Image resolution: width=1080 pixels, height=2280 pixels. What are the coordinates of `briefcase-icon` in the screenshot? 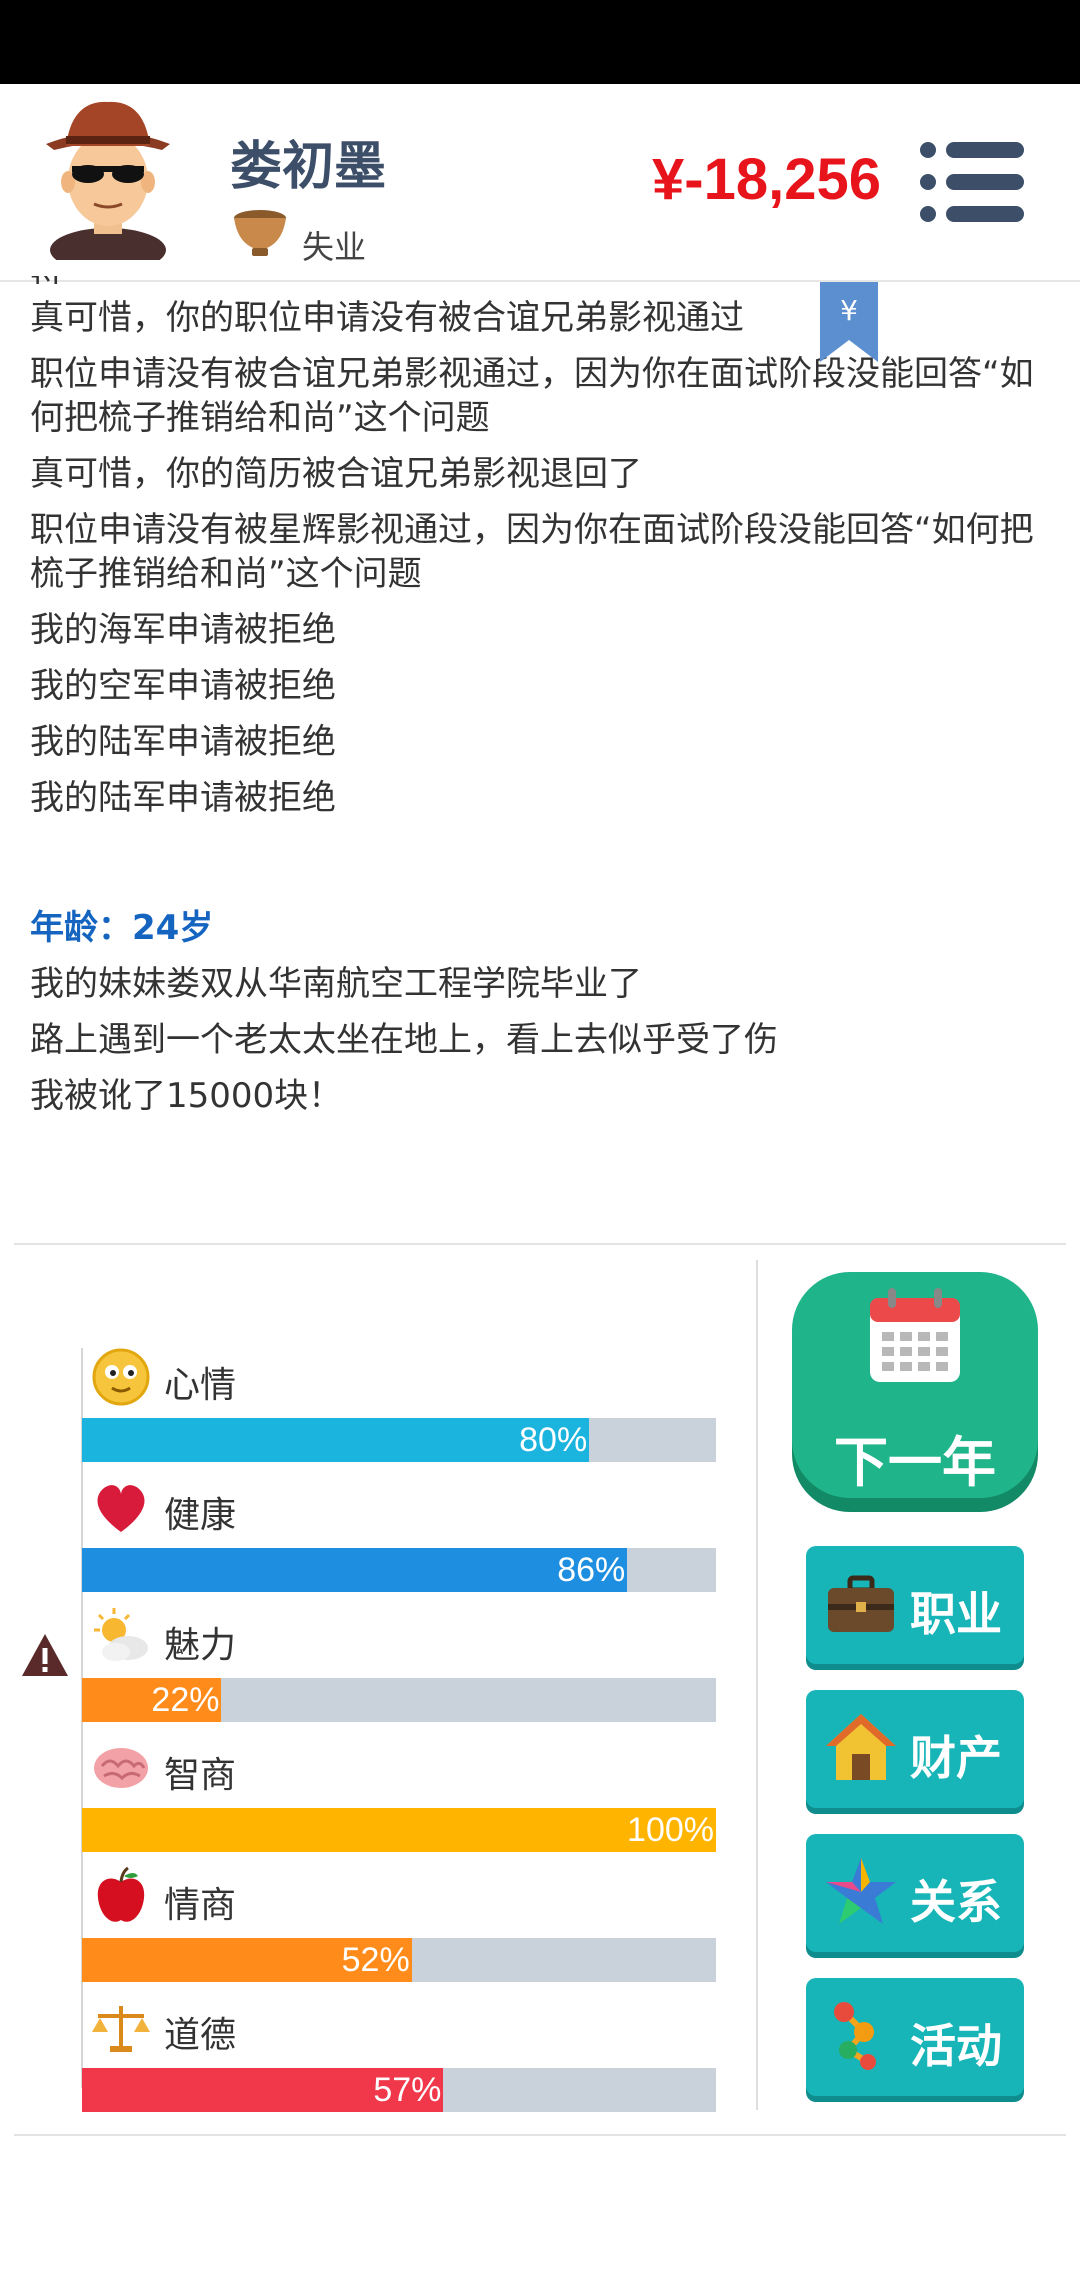 It's located at (861, 1603).